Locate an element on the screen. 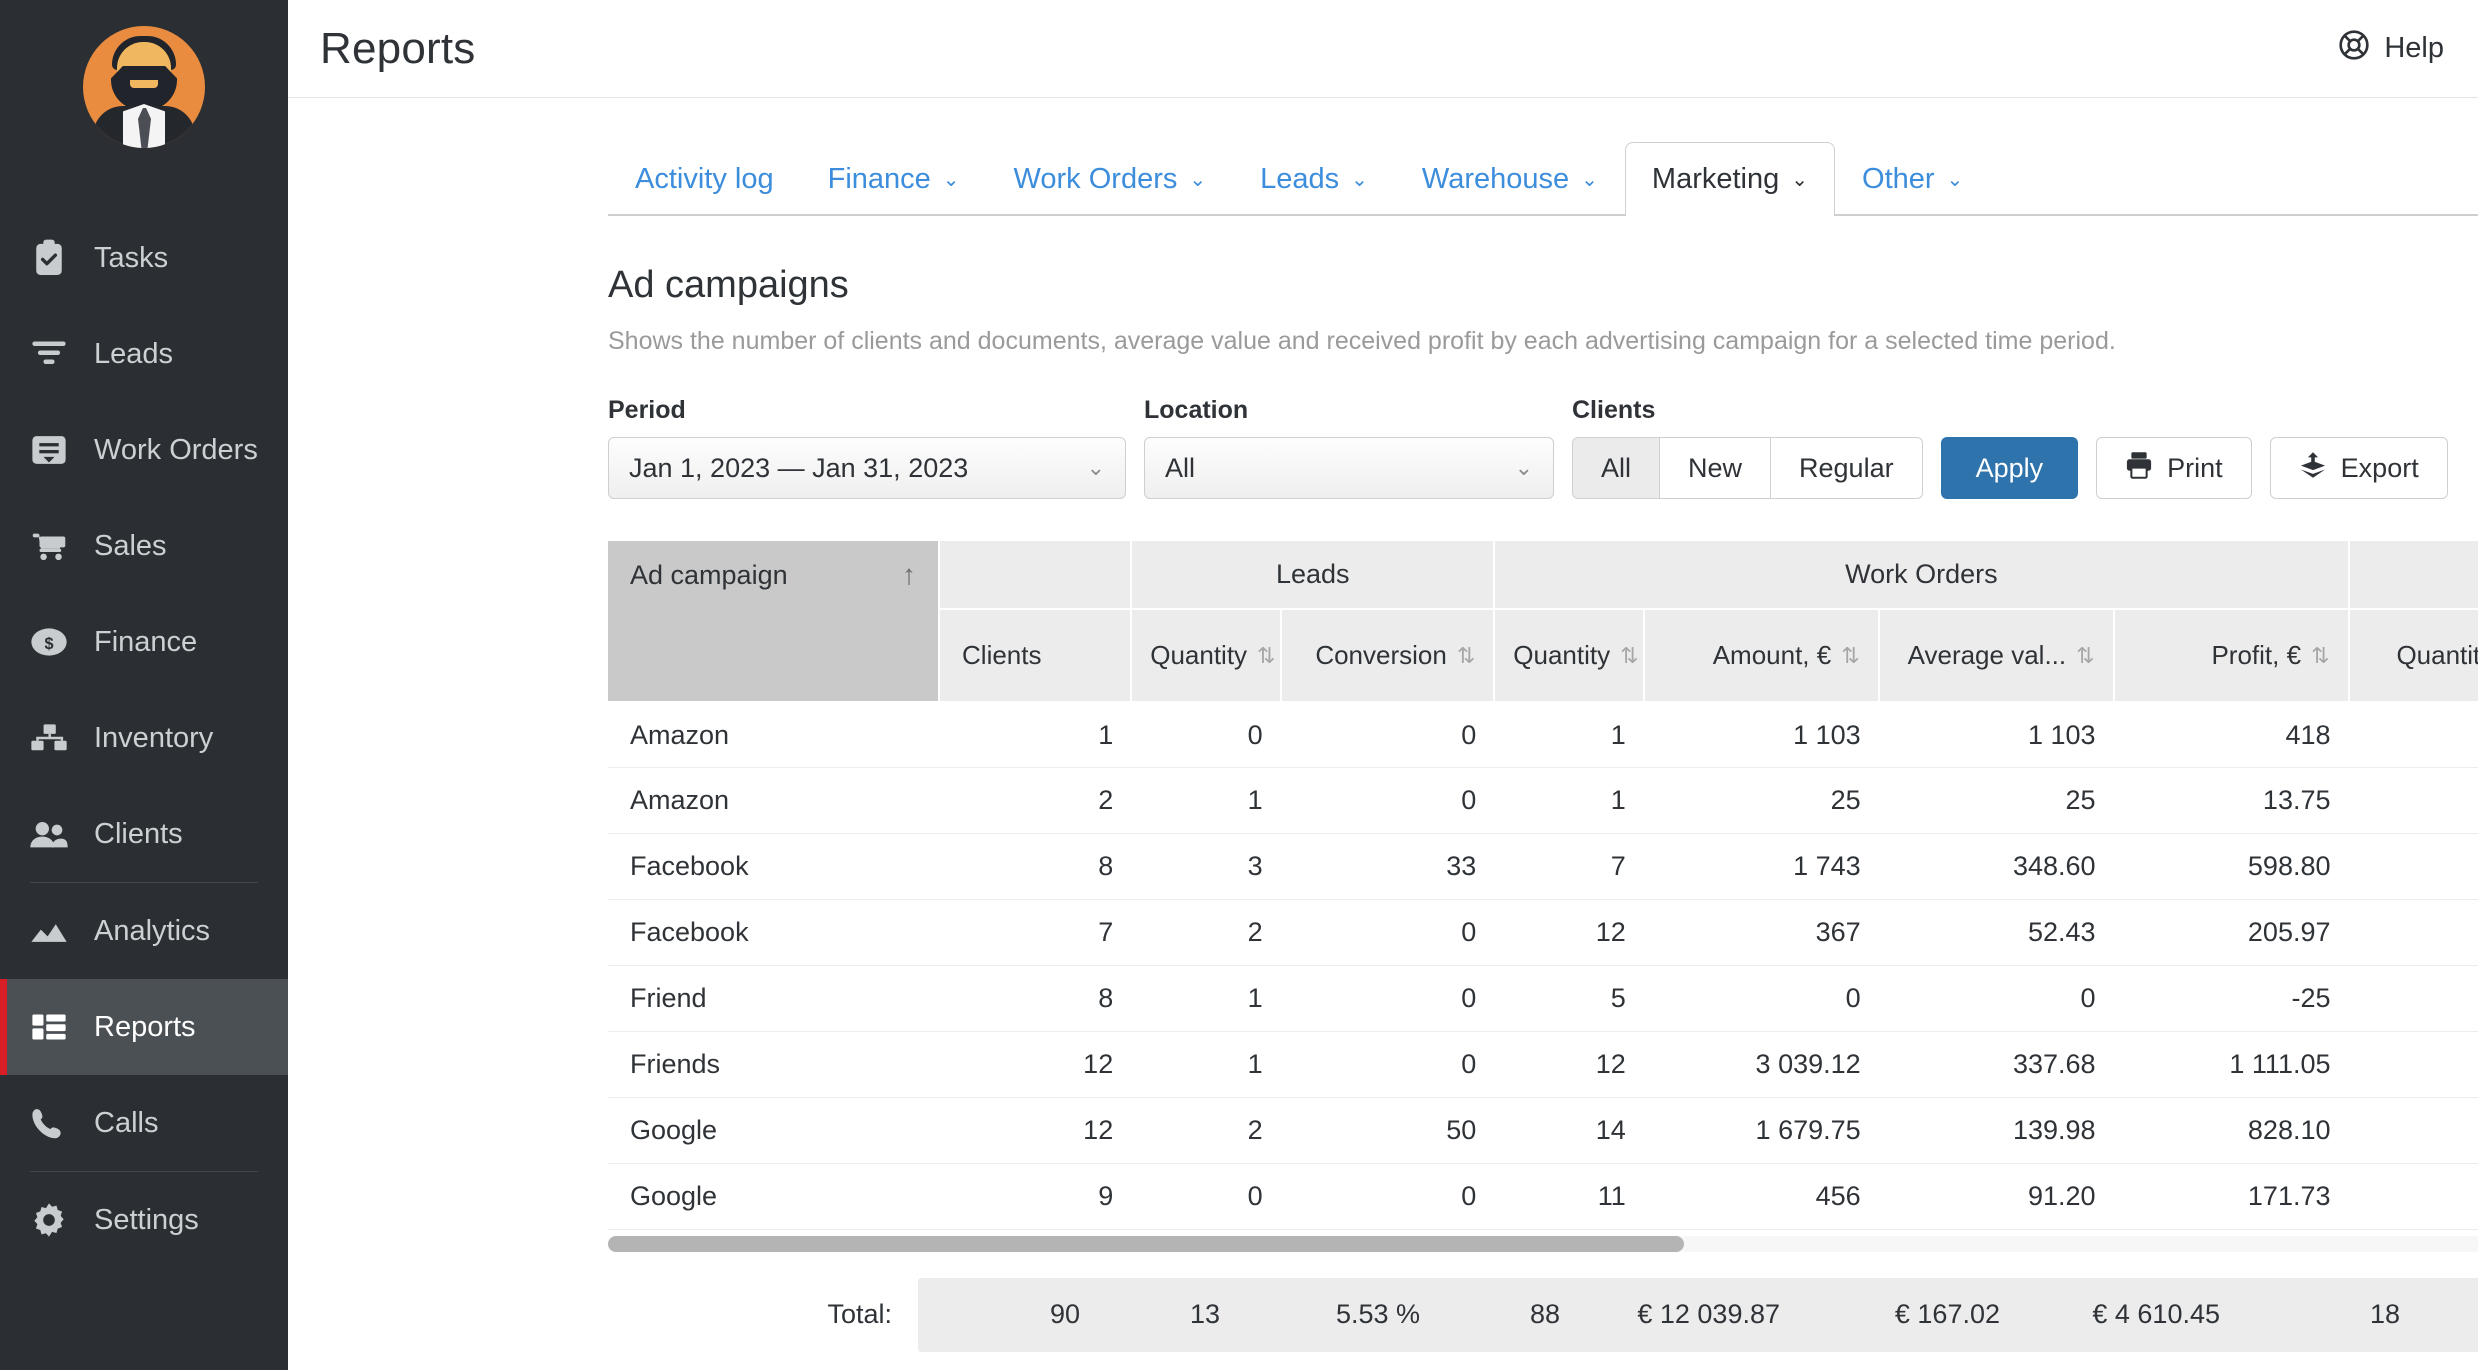 This screenshot has height=1370, width=2478. sidebar-item-settings: Settings is located at coordinates (144, 1220).